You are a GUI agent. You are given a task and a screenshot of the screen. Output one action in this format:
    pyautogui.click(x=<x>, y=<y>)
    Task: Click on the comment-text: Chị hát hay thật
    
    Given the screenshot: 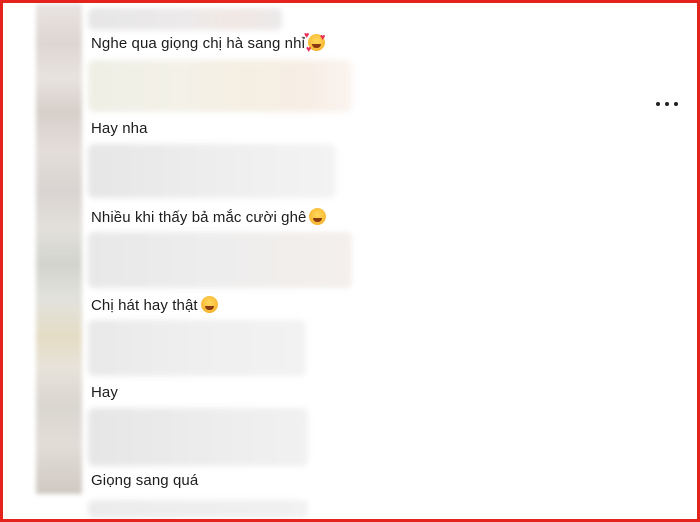 What is the action you would take?
    pyautogui.click(x=154, y=305)
    